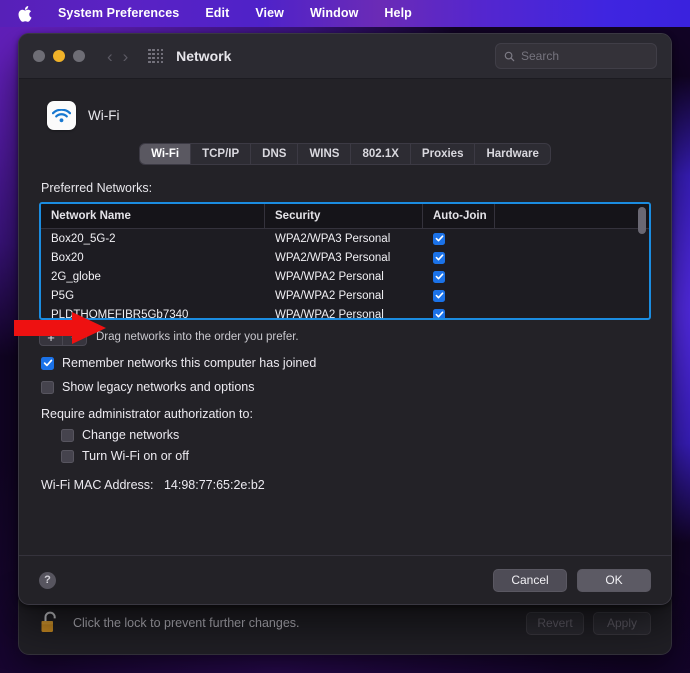  What do you see at coordinates (83, 238) in the screenshot?
I see `cell-network-name: Box20_5G-2` at bounding box center [83, 238].